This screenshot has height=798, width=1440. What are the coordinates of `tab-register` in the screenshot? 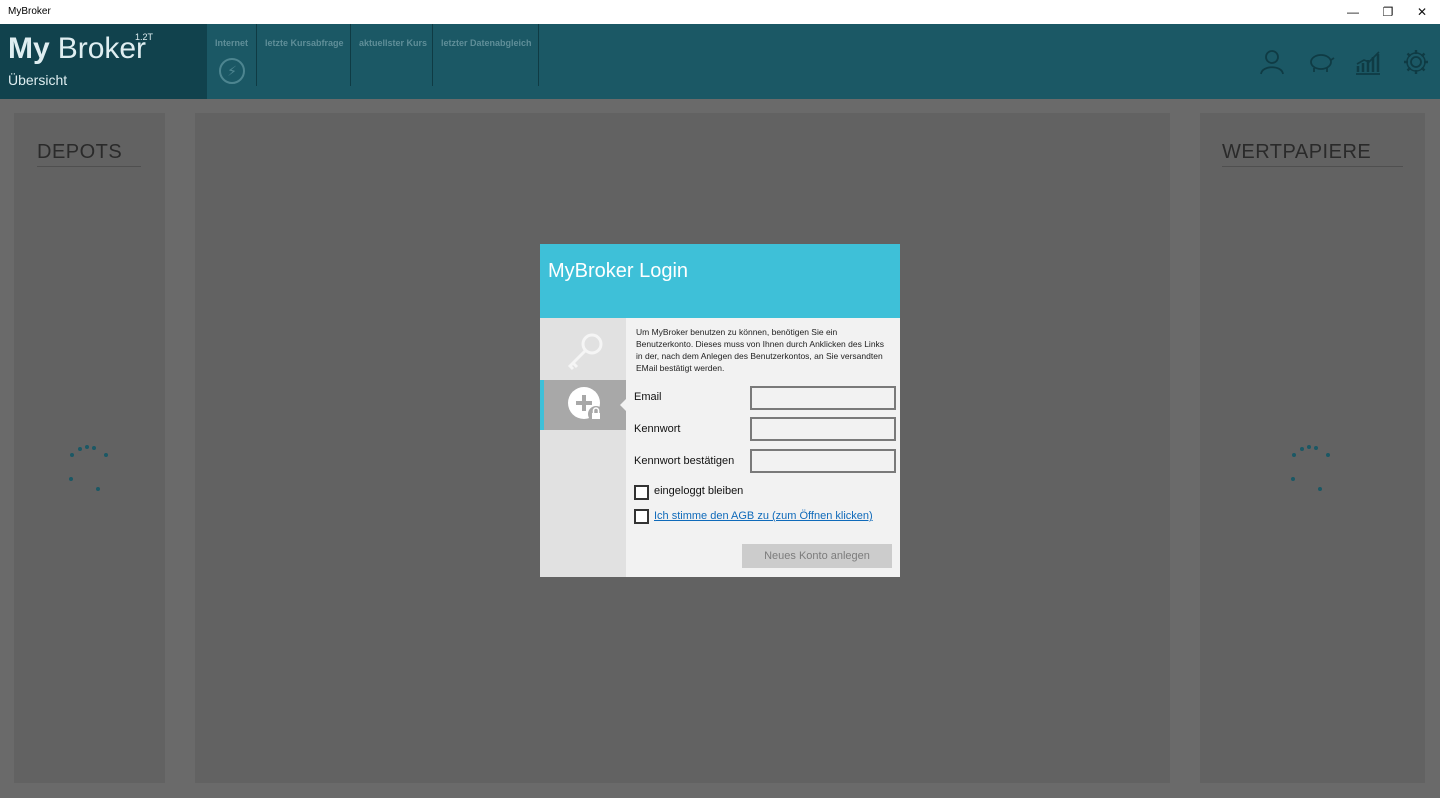 It's located at (583, 405).